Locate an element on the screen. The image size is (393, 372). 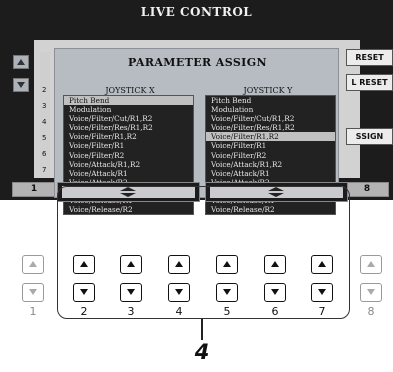
joystick-x-list-item: Voice/Filter/R1 is located at coordinates (128, 145).